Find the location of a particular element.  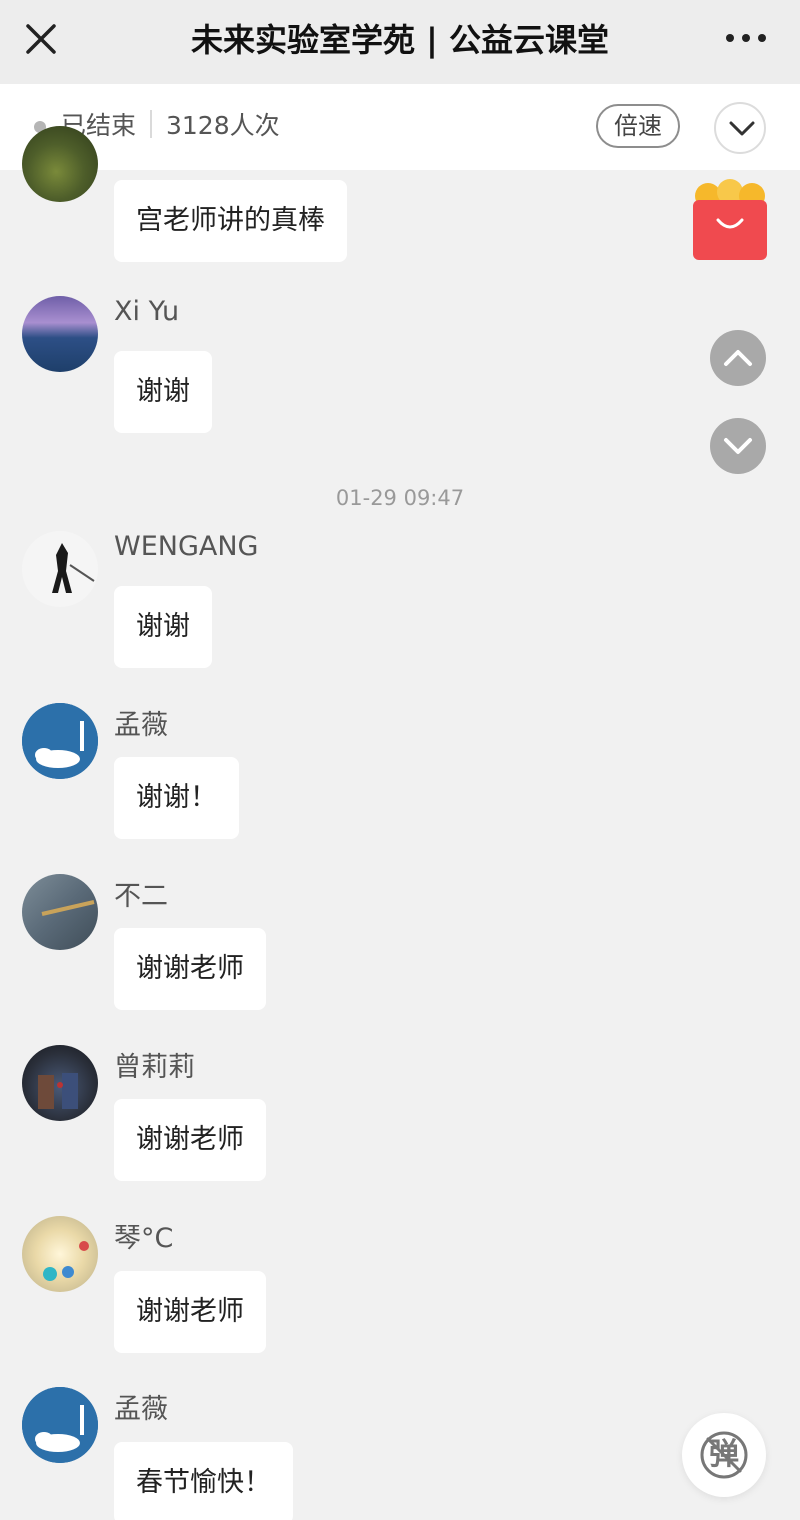

username: 琴°C is located at coordinates (144, 1238).